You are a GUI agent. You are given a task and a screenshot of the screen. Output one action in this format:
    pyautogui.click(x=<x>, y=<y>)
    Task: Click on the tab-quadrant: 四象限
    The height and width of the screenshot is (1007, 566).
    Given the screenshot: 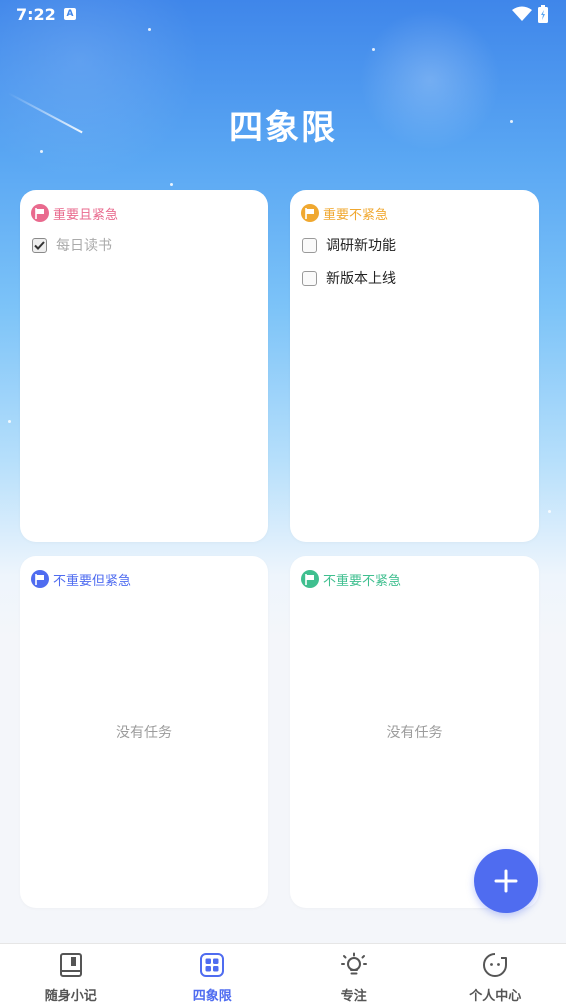 What is the action you would take?
    pyautogui.click(x=213, y=975)
    